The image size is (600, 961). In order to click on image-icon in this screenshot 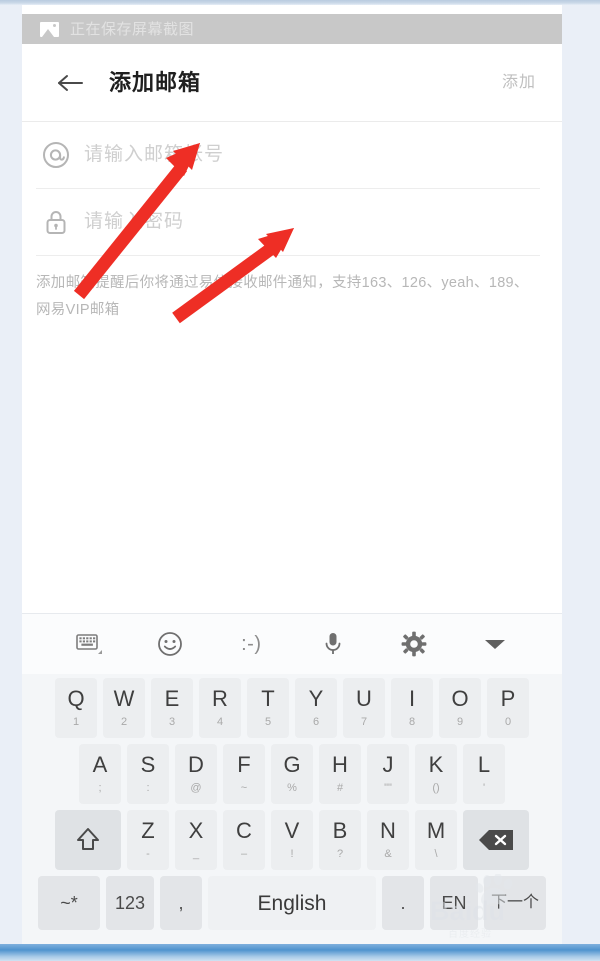, I will do `click(49, 29)`.